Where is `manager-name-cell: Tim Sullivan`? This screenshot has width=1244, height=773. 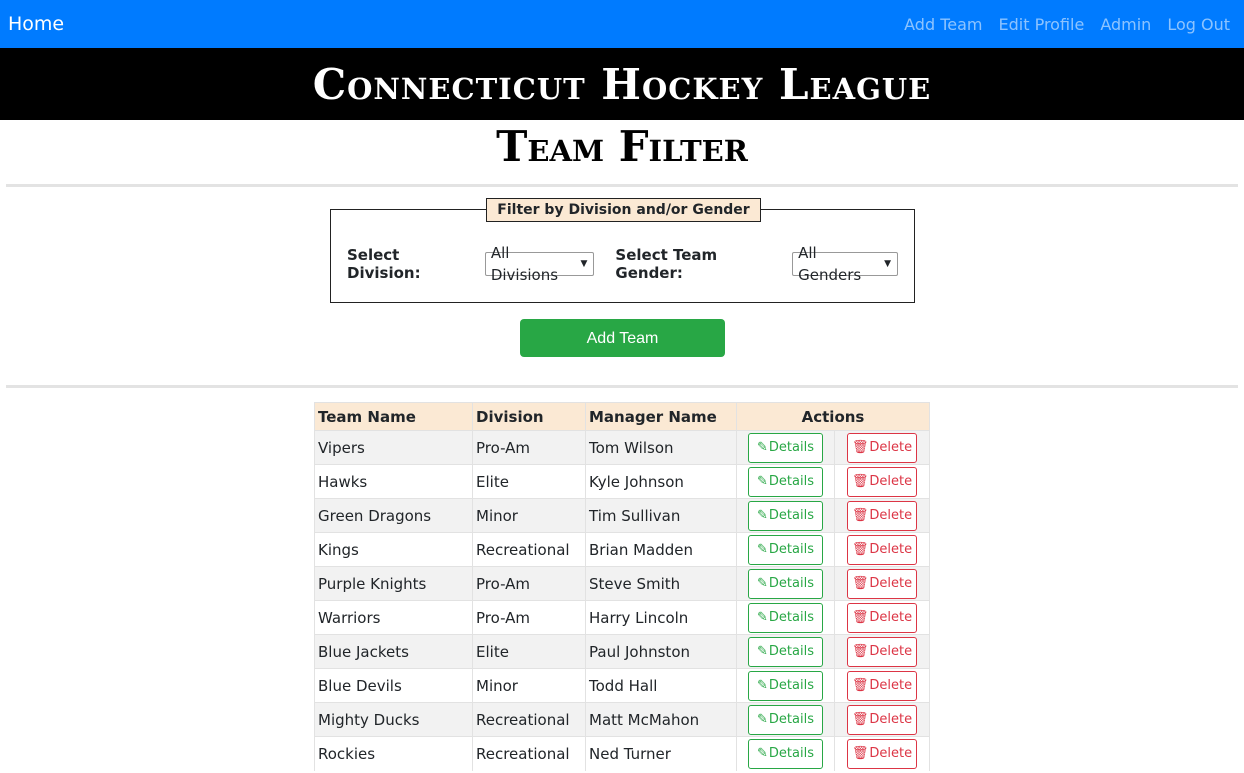 manager-name-cell: Tim Sullivan is located at coordinates (661, 515).